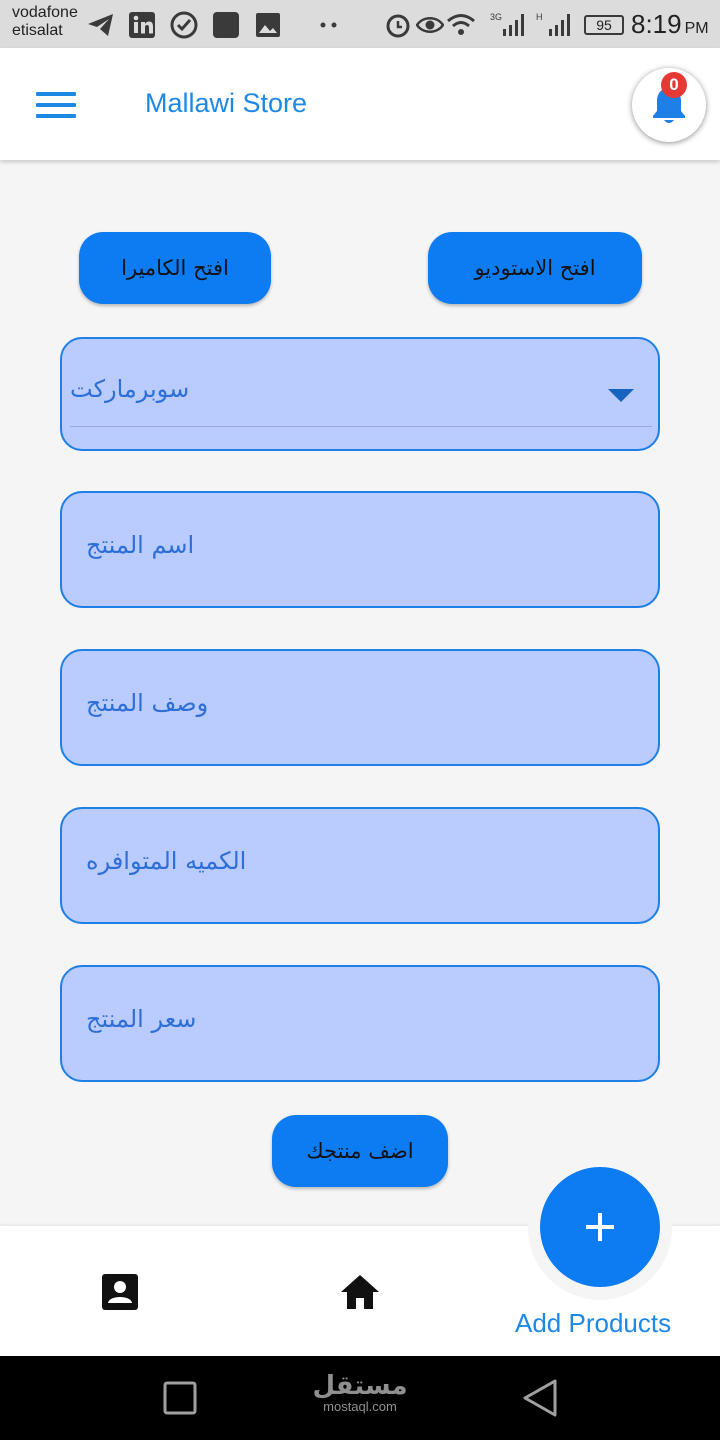 The height and width of the screenshot is (1440, 720). Describe the element at coordinates (101, 25) in the screenshot. I see `telegram-icon` at that location.